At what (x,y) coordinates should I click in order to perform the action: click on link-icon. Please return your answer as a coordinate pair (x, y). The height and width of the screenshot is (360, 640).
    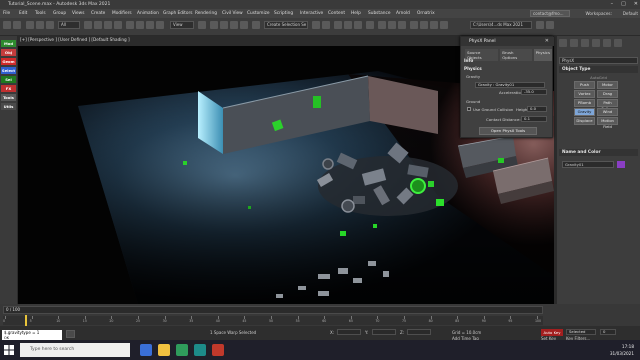
    Looking at the image, I should click on (30, 25).